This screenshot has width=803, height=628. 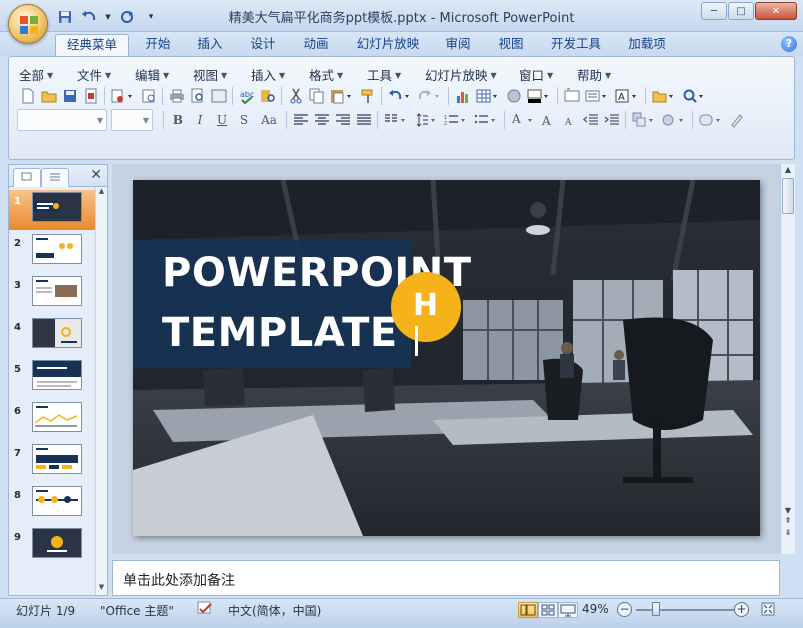 I want to click on columns-icon, so click(x=396, y=120).